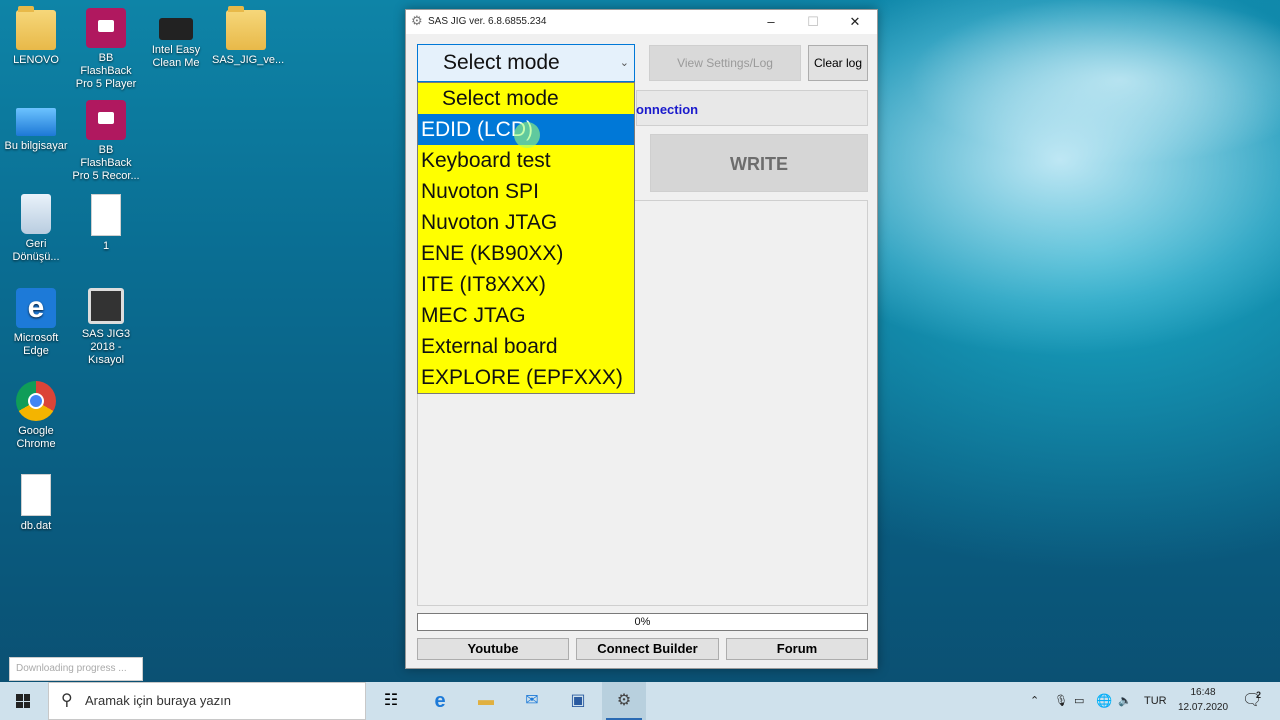 Image resolution: width=1280 pixels, height=720 pixels. Describe the element at coordinates (440, 701) in the screenshot. I see `edge-taskbar-icon: e` at that location.